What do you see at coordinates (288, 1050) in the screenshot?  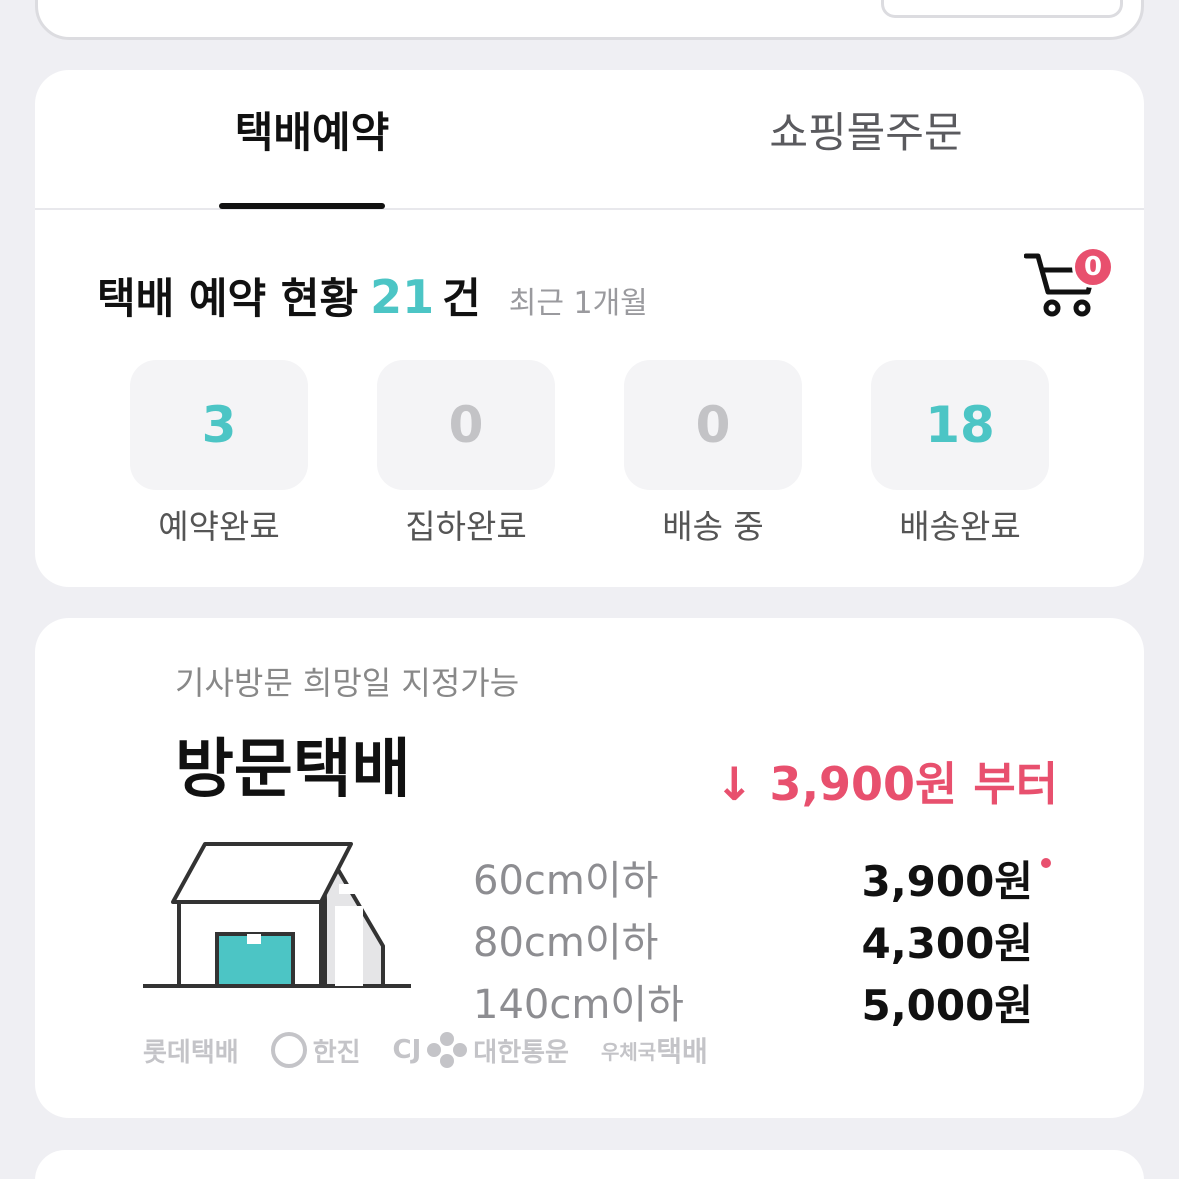 I see `hanjin-logo-icon` at bounding box center [288, 1050].